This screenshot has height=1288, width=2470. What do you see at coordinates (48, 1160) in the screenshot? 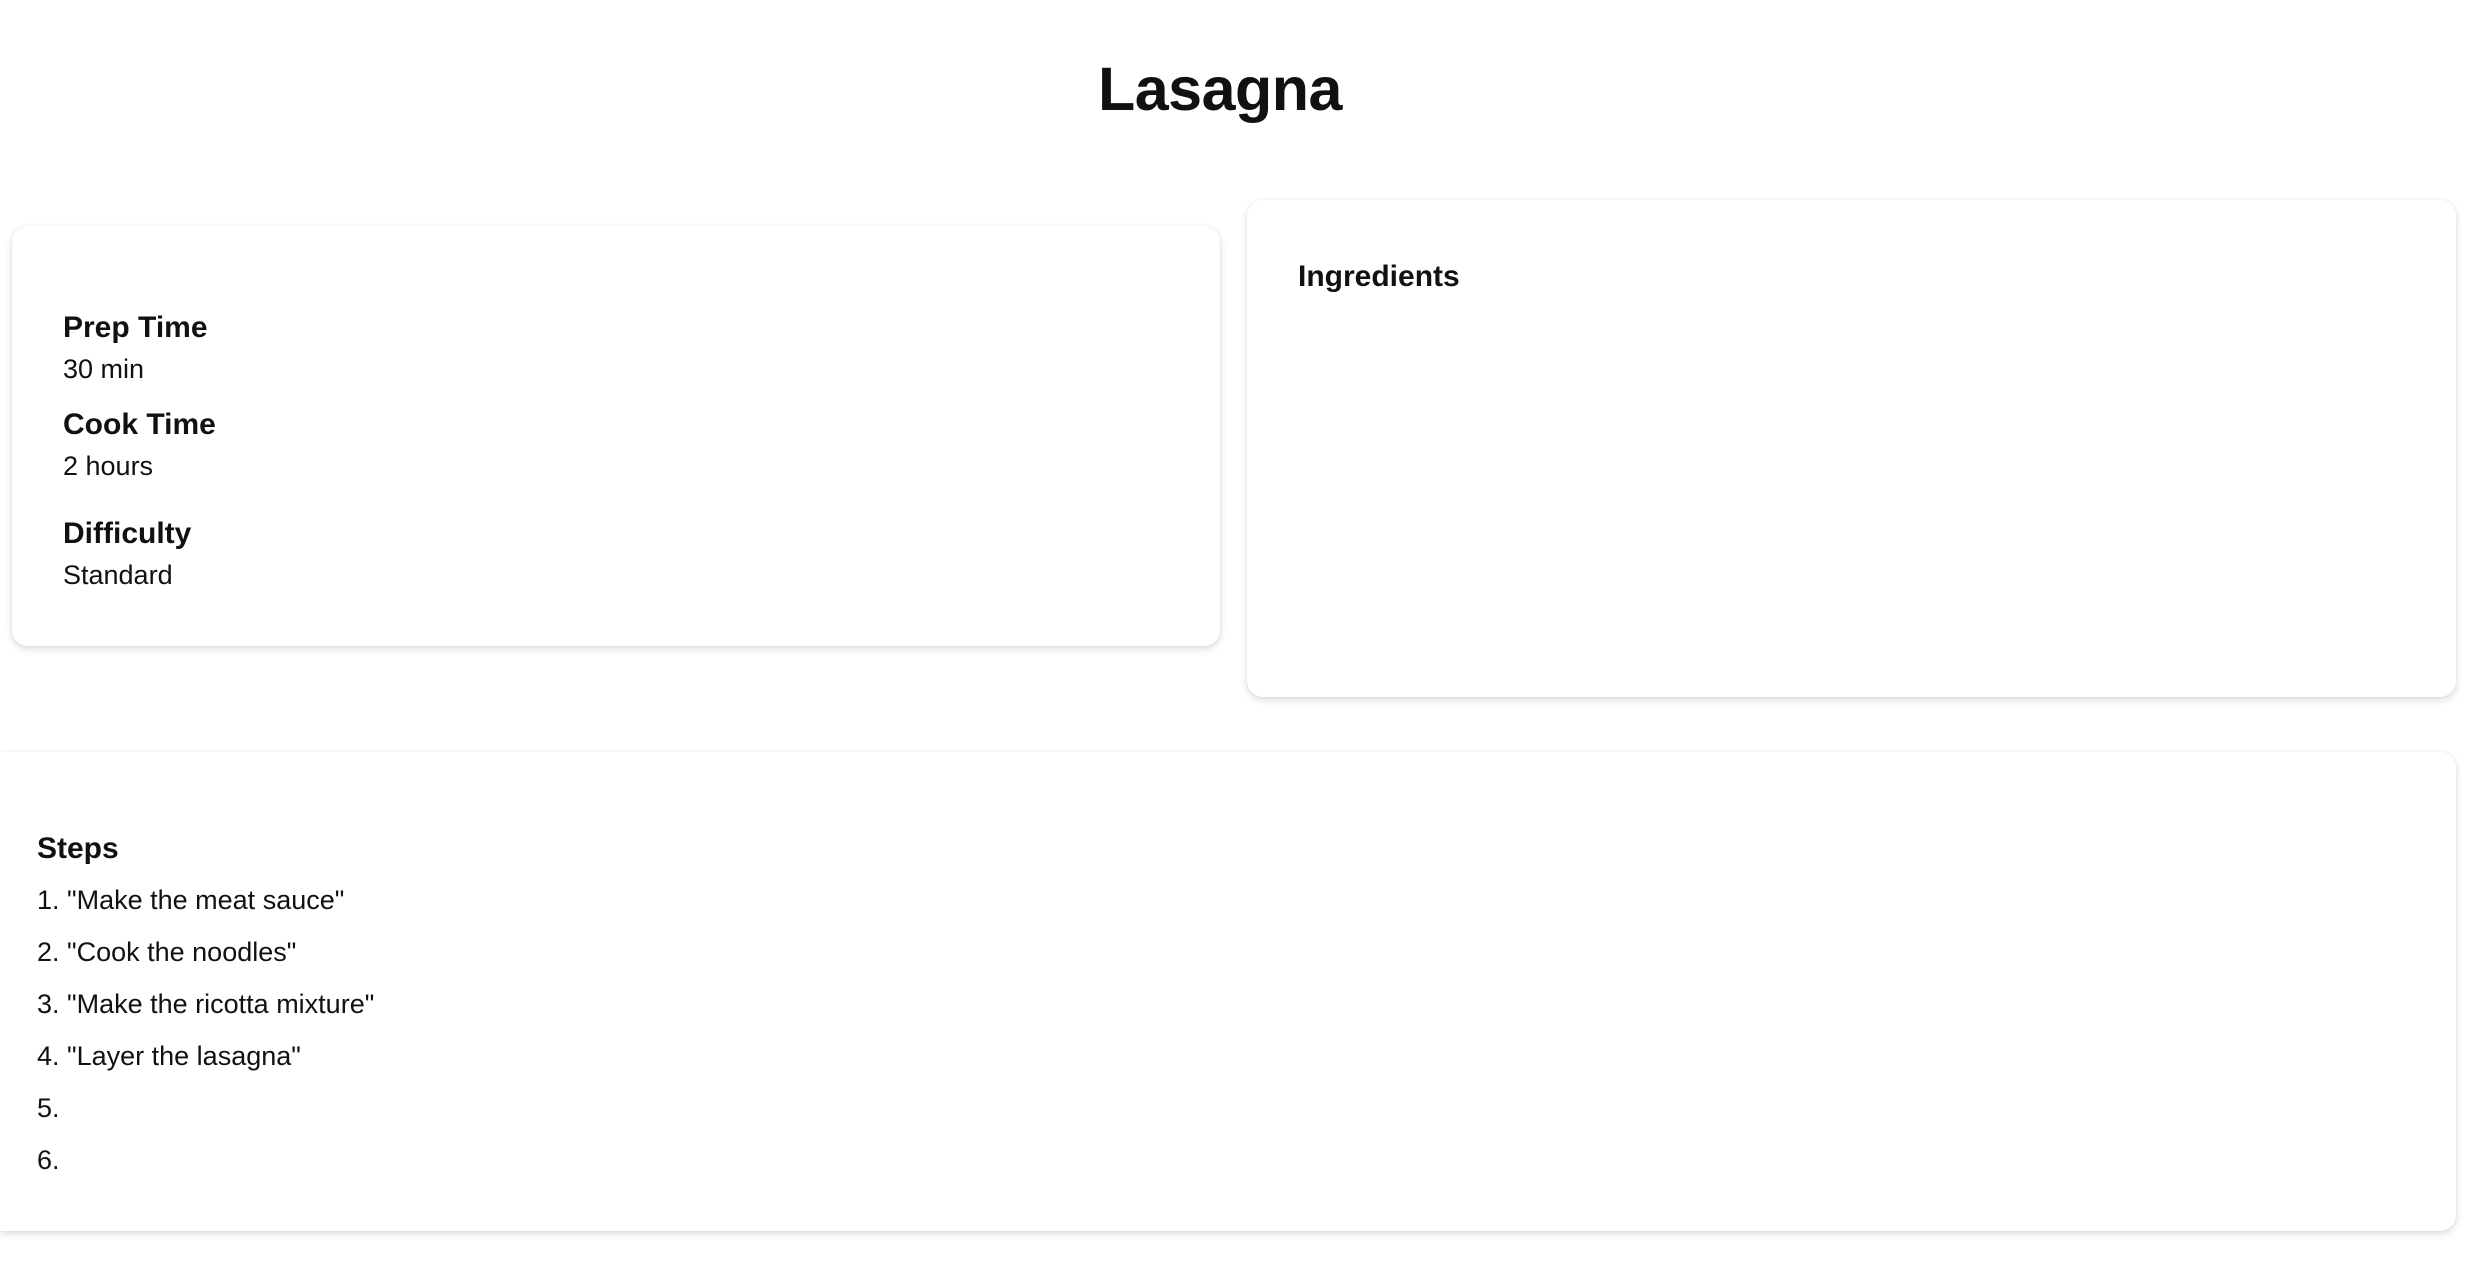
I see `step-item: 6.` at bounding box center [48, 1160].